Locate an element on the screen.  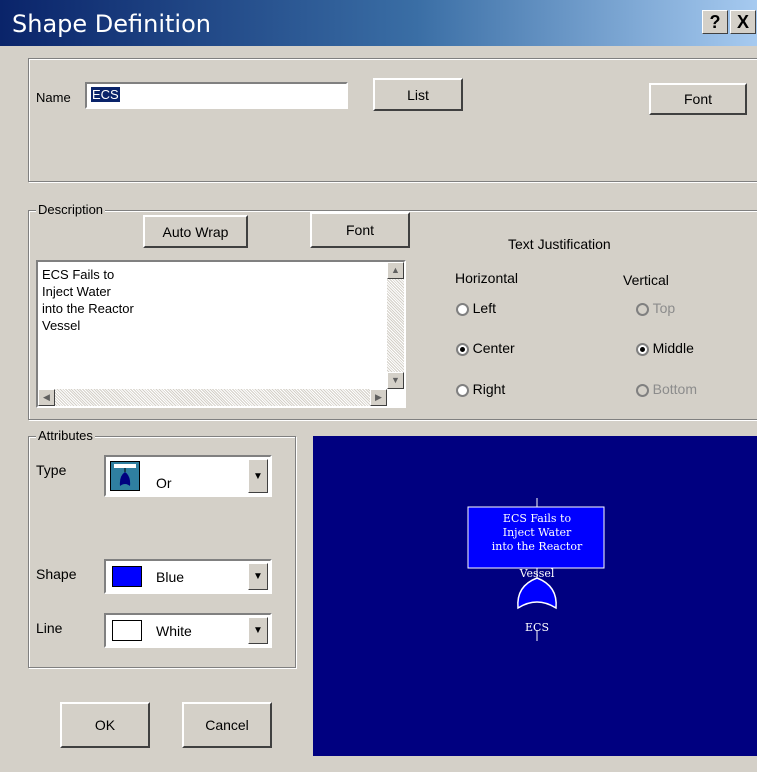
preview-or-gate is located at coordinates (537, 593).